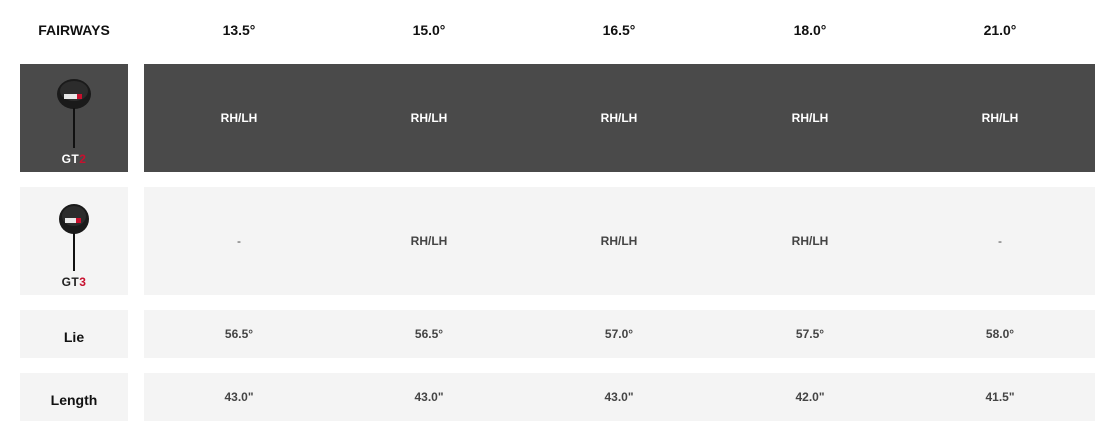 The width and height of the screenshot is (1111, 441). What do you see at coordinates (1000, 30) in the screenshot?
I see `loft-header-5: 21.0°` at bounding box center [1000, 30].